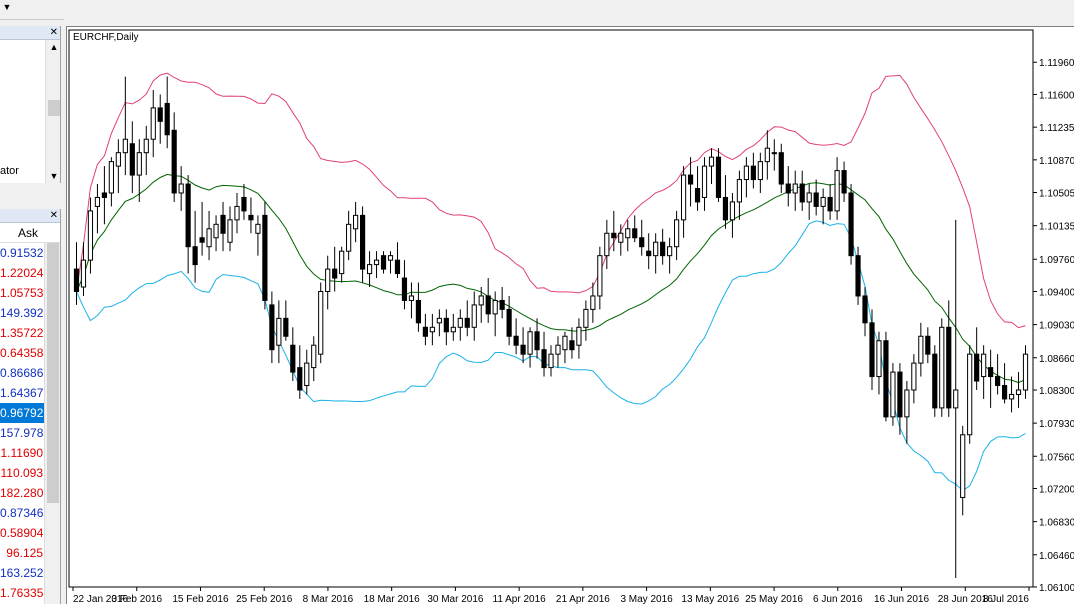 This screenshot has width=1074, height=604. I want to click on market-watch-row: 1.76335, so click(22, 593).